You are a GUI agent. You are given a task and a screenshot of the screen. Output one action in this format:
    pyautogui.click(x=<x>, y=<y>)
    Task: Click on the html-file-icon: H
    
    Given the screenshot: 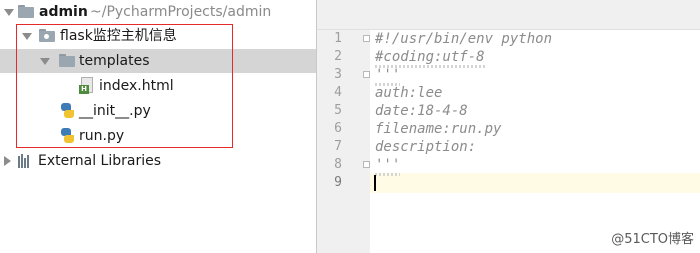 What is the action you would take?
    pyautogui.click(x=87, y=86)
    